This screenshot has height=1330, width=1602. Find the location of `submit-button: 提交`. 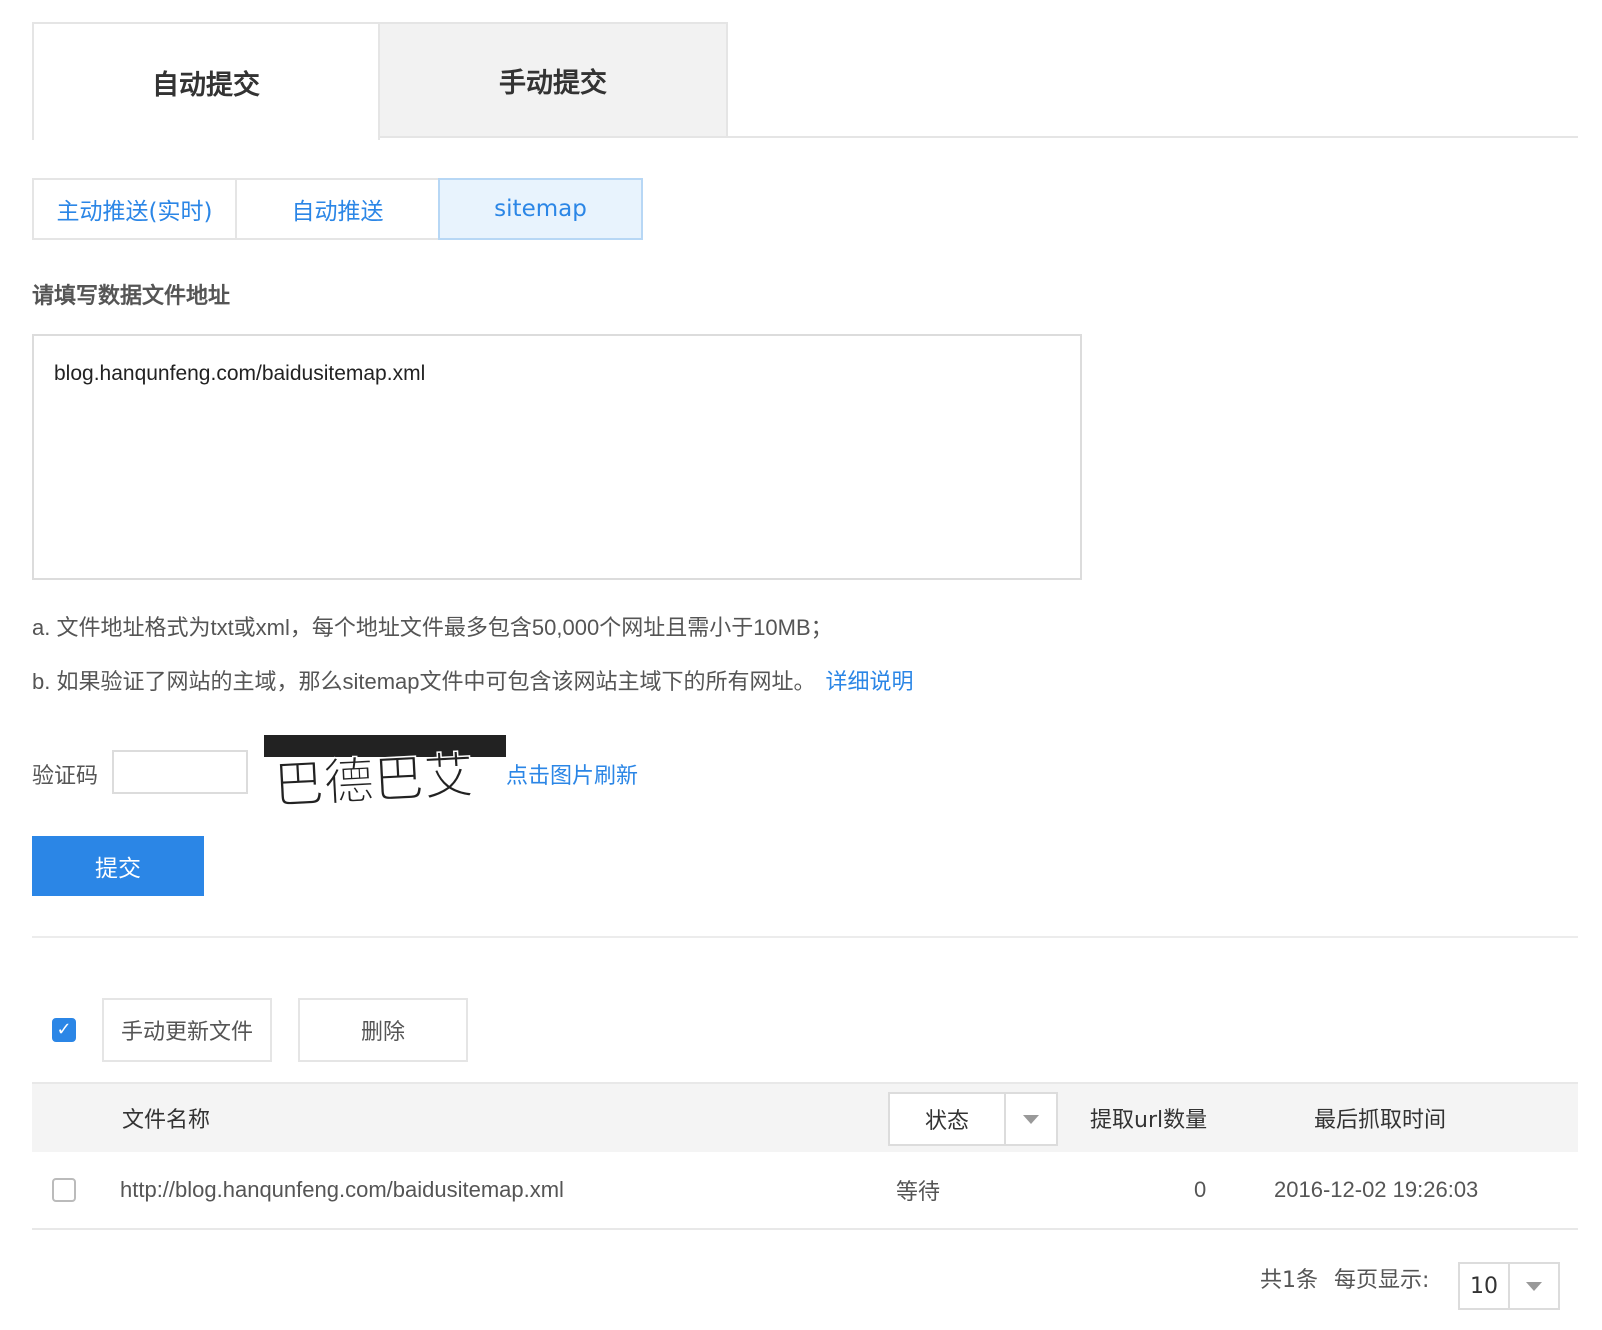

submit-button: 提交 is located at coordinates (118, 866).